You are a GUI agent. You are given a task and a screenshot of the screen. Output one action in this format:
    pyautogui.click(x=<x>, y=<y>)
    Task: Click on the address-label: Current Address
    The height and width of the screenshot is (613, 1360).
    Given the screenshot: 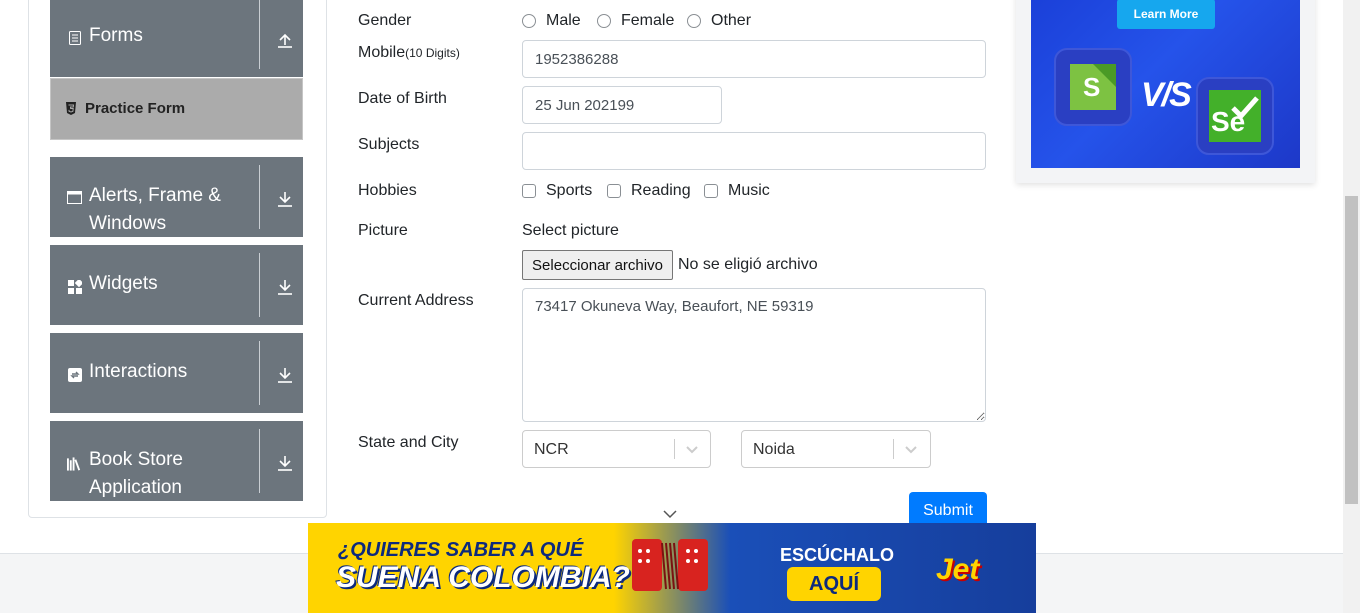 What is the action you would take?
    pyautogui.click(x=416, y=300)
    